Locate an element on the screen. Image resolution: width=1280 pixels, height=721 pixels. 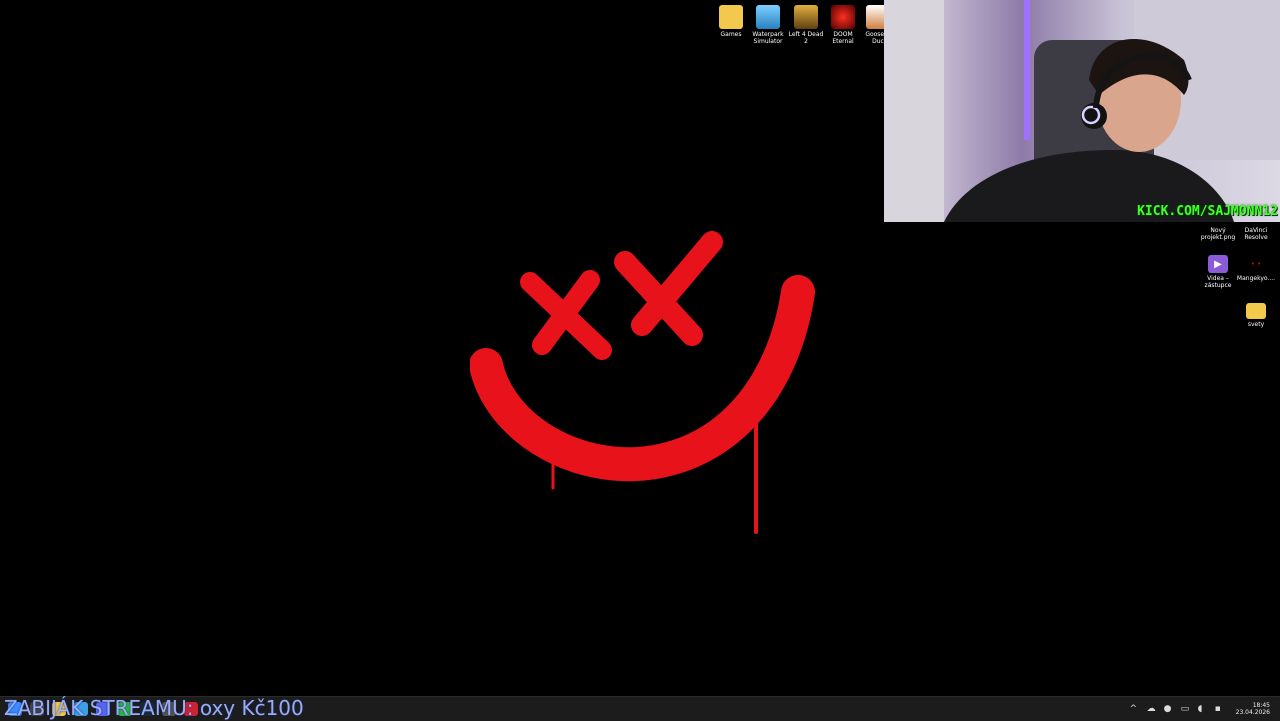
network-icon: ▭ is located at coordinates (1185, 709).